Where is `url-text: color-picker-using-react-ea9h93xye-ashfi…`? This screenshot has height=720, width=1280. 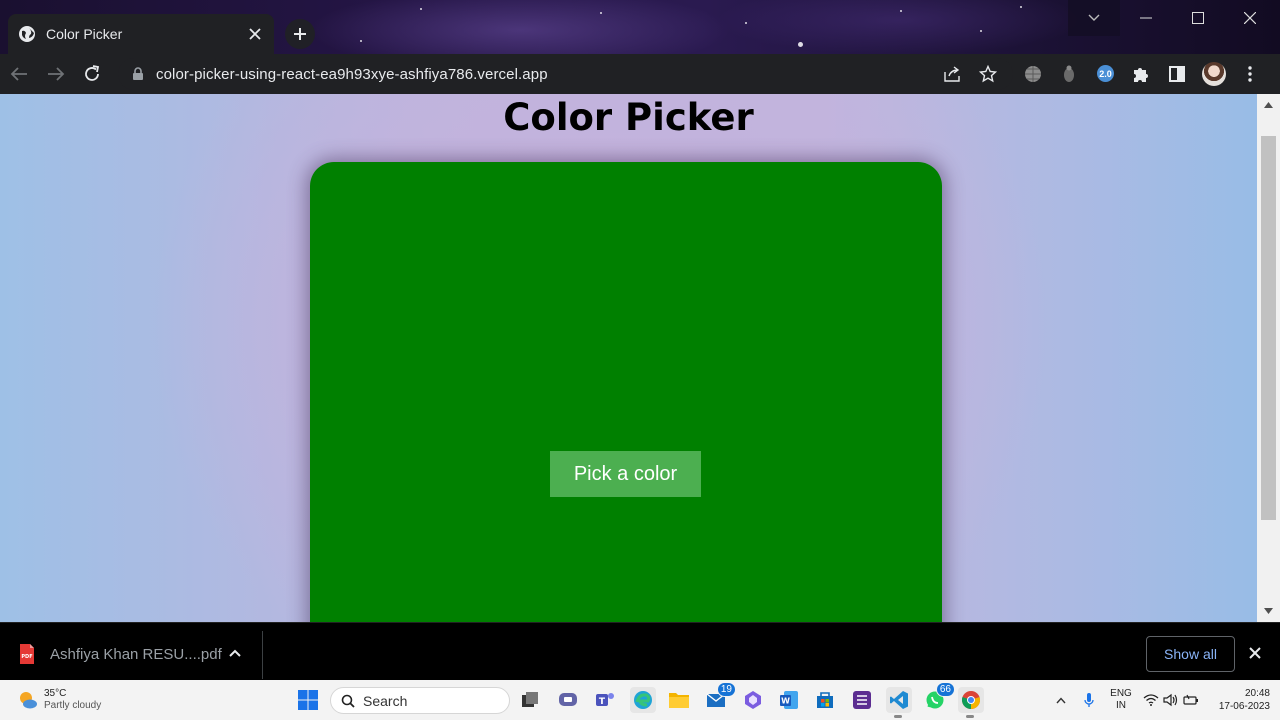 url-text: color-picker-using-react-ea9h93xye-ashfi… is located at coordinates (352, 74).